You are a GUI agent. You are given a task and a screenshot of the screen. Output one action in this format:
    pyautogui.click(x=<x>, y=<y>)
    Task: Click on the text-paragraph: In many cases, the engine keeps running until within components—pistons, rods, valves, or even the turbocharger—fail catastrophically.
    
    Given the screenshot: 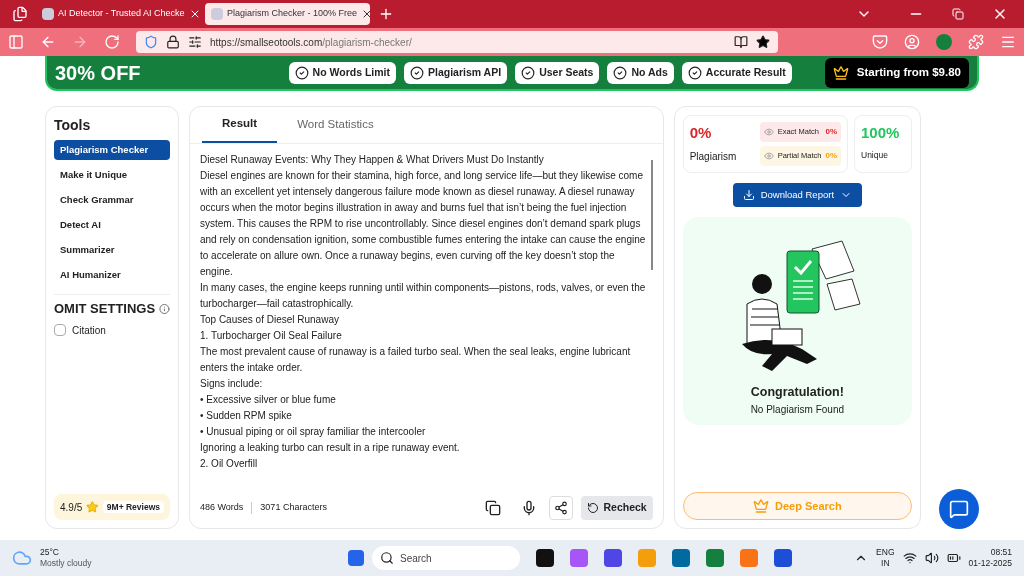 What is the action you would take?
    pyautogui.click(x=423, y=296)
    